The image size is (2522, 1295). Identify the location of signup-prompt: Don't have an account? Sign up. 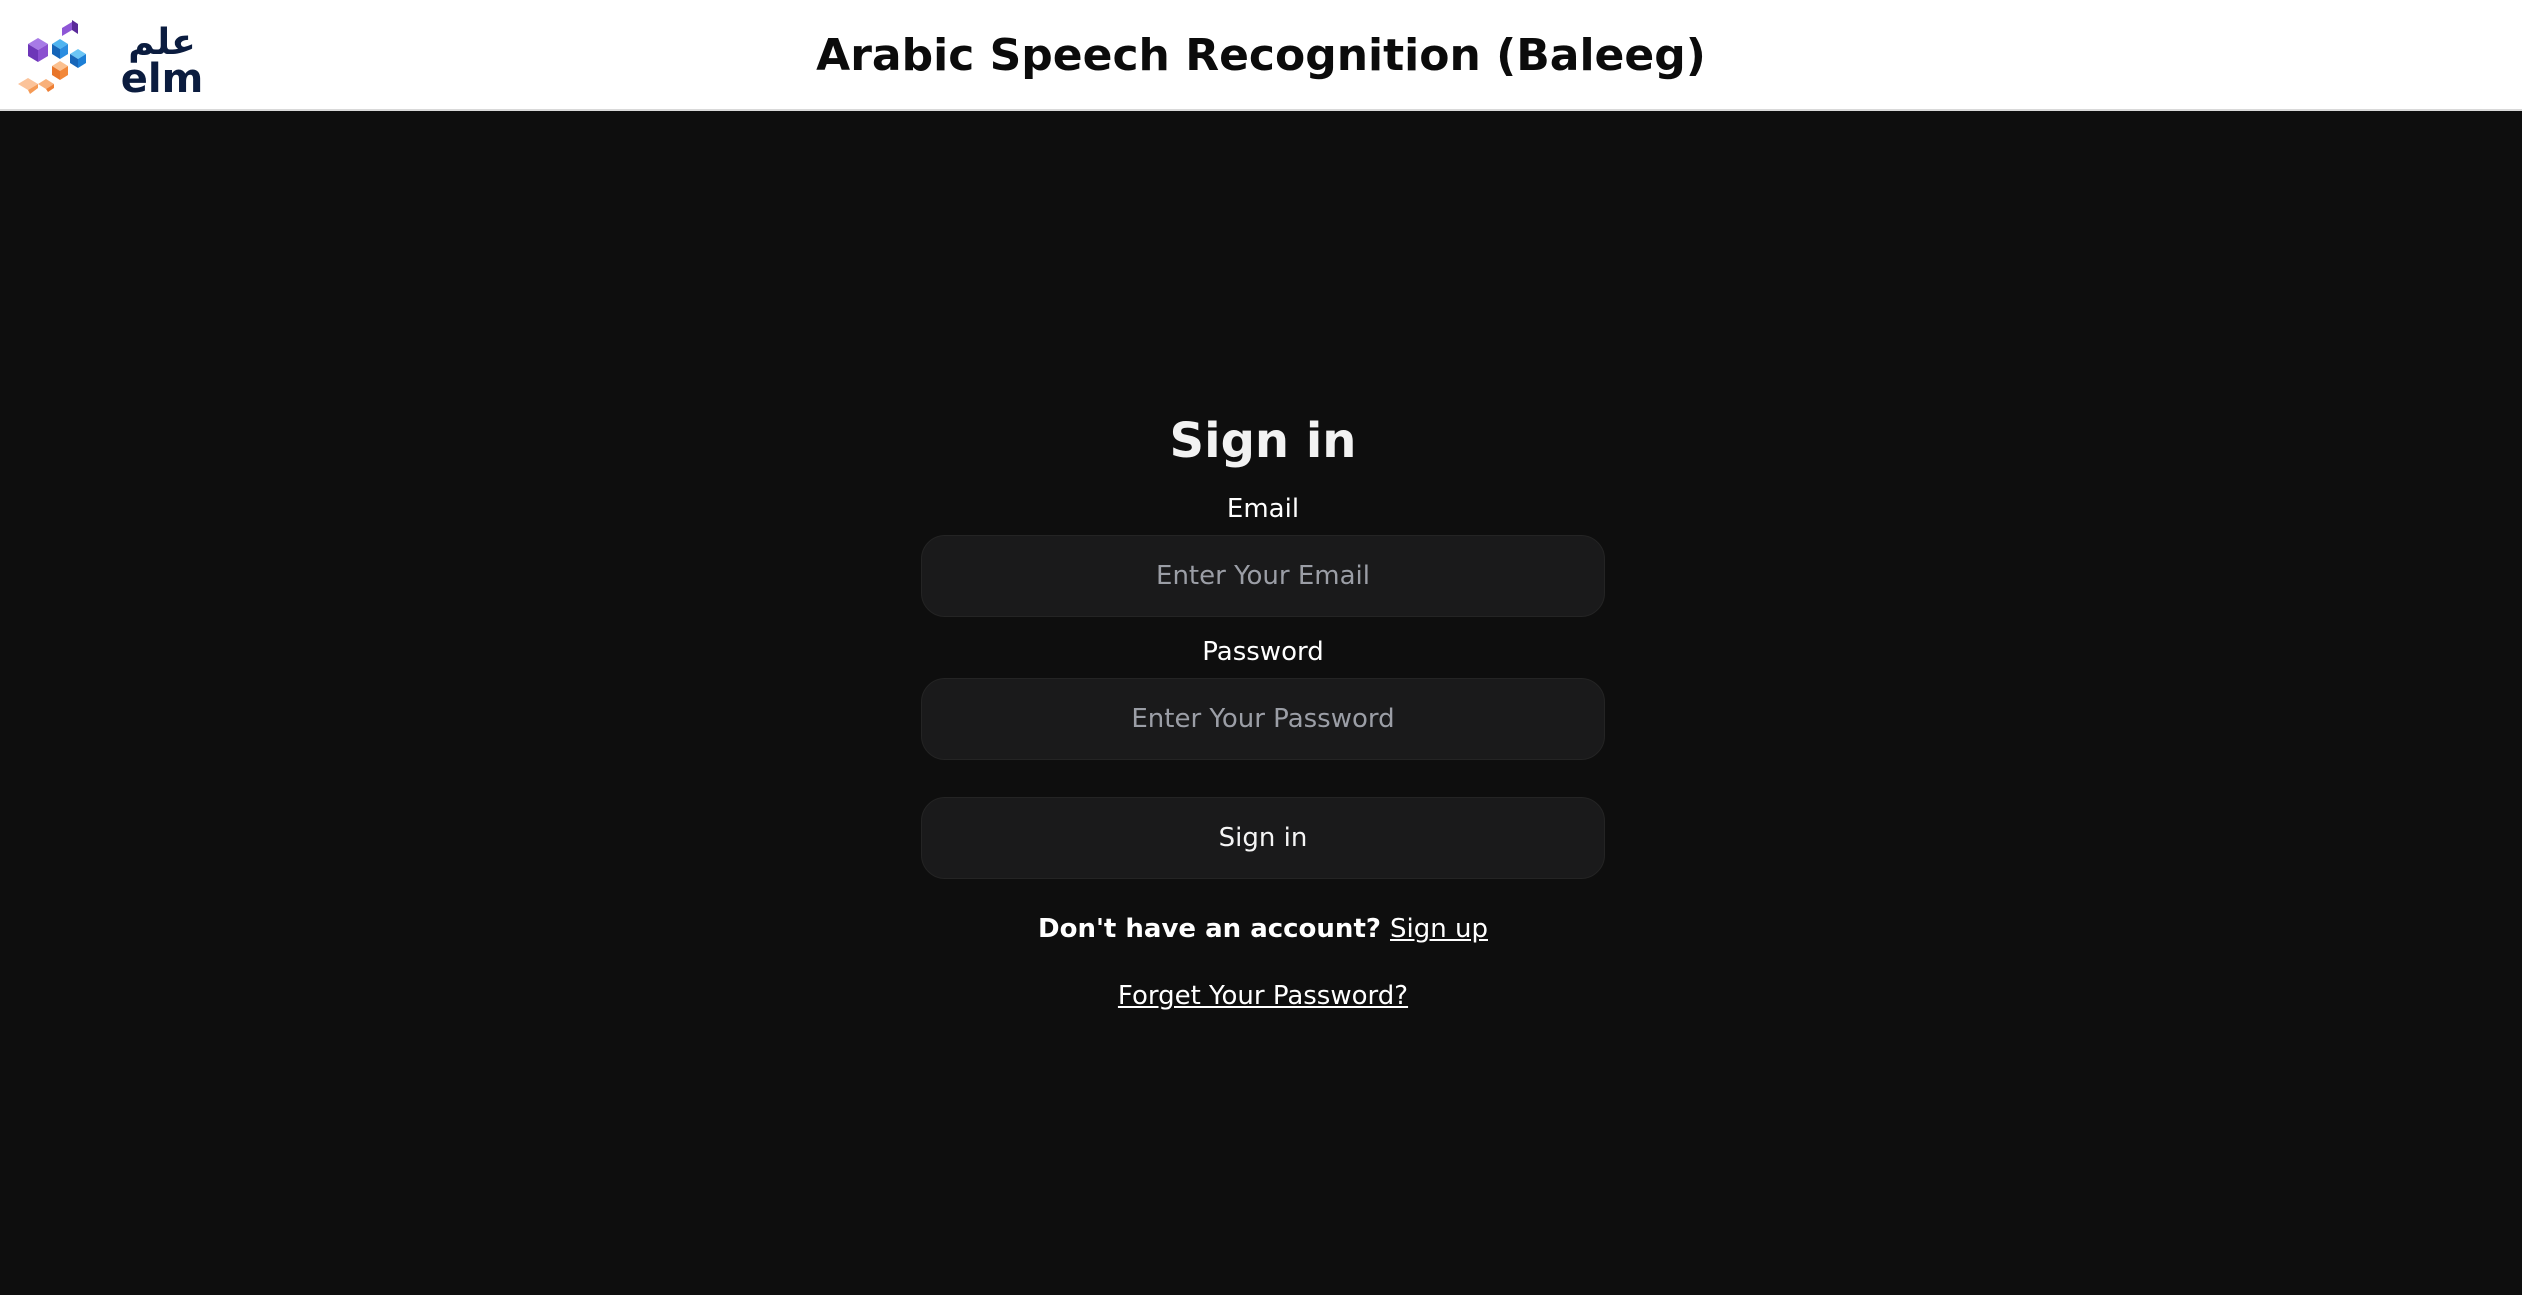
(1263, 929).